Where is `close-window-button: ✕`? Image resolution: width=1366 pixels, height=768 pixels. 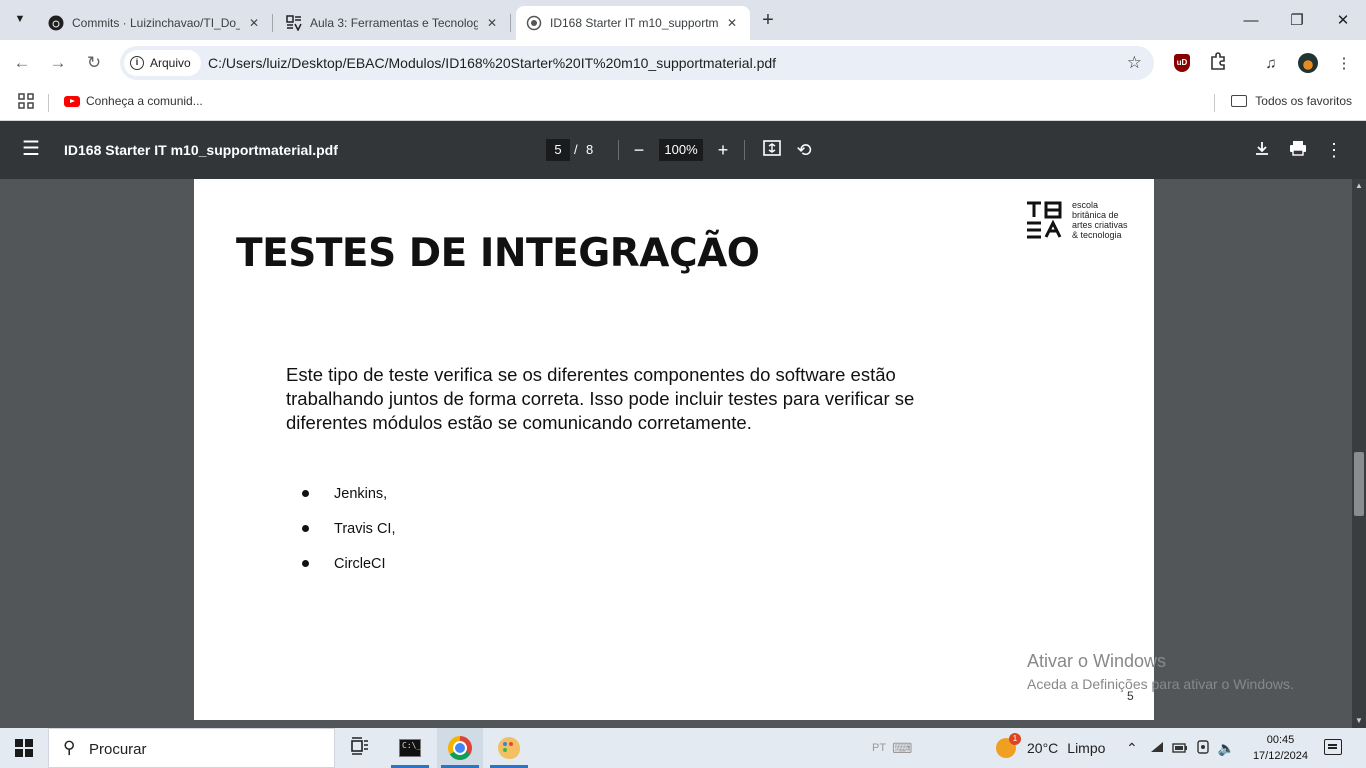
close-window-button: ✕ is located at coordinates (1343, 20).